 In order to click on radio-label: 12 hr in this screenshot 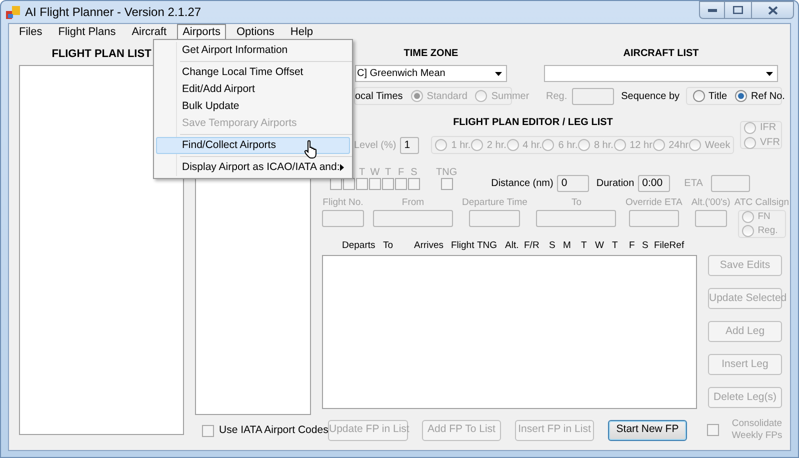, I will do `click(641, 145)`.